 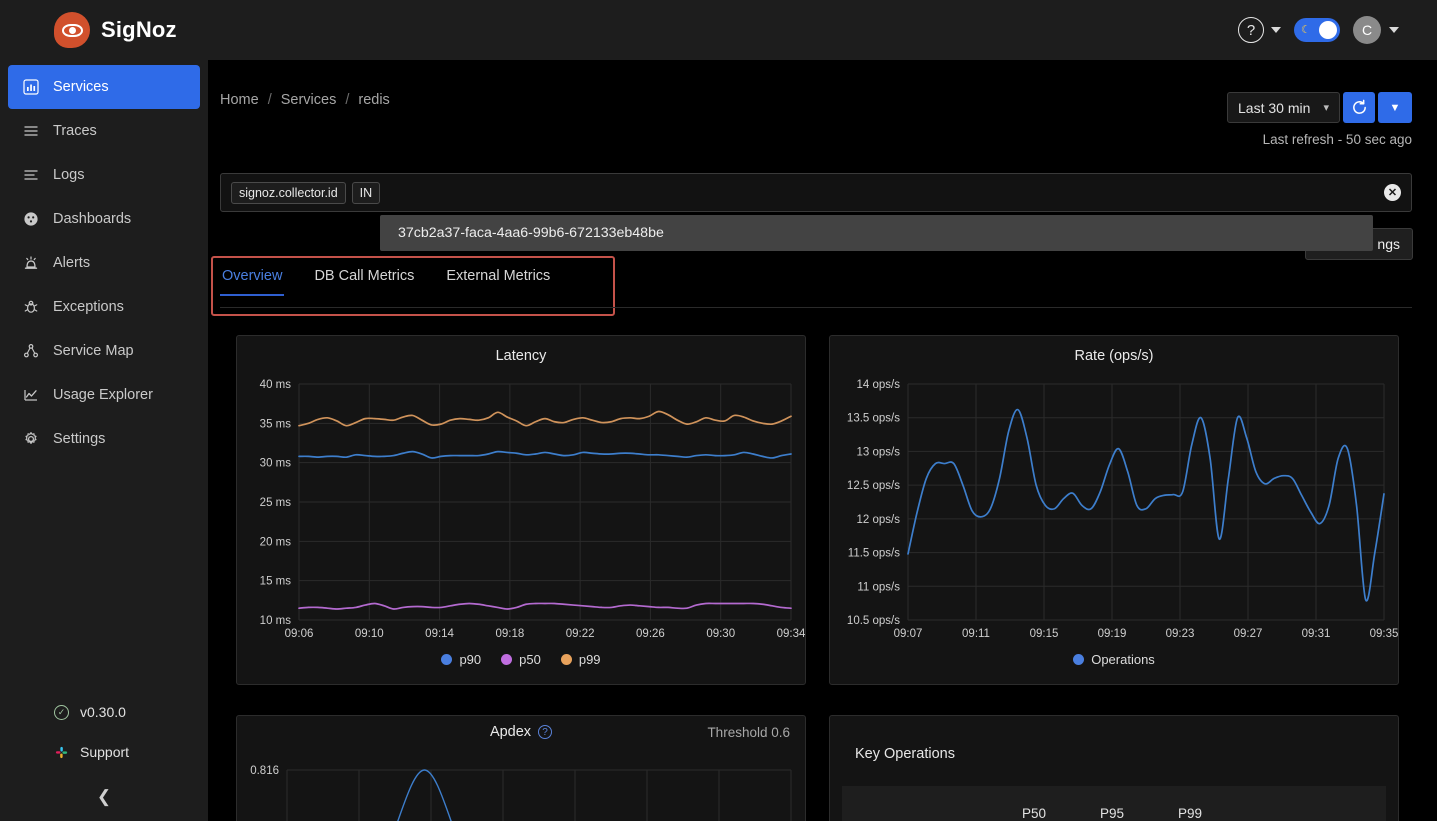 I want to click on key-operations-title: Key Operations, so click(x=905, y=754).